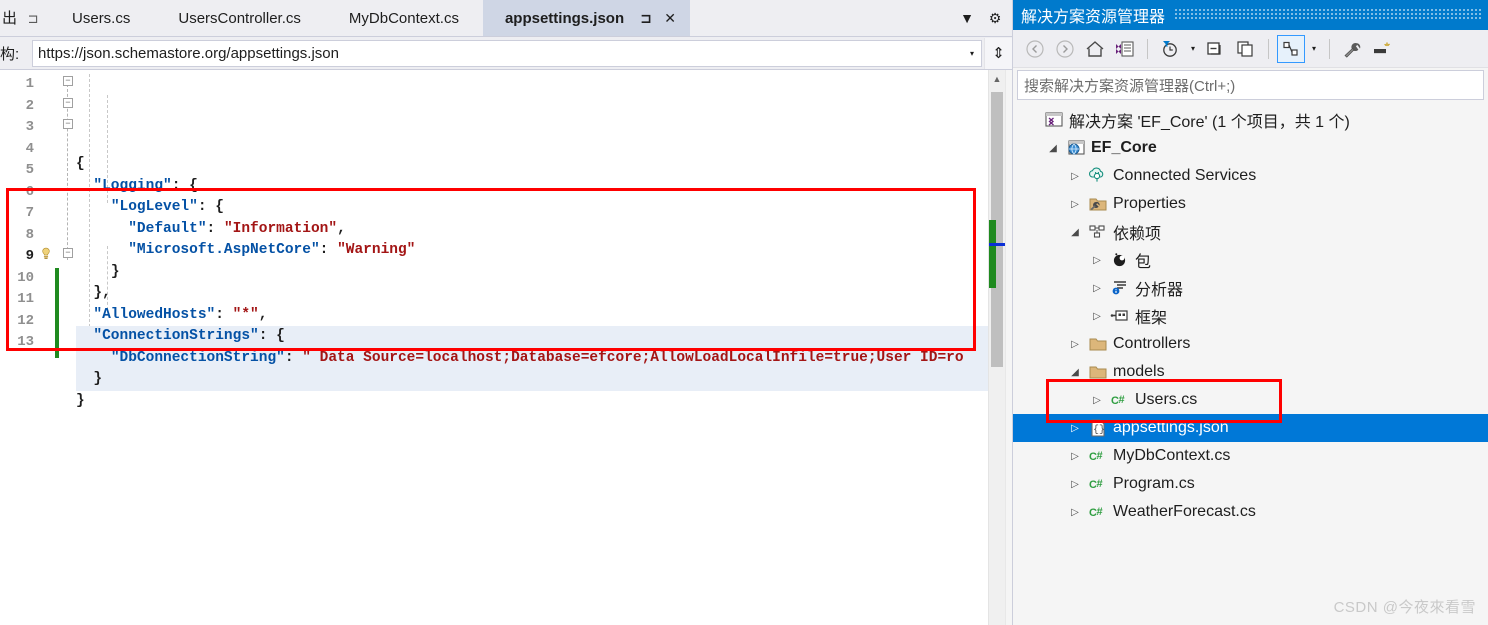 This screenshot has width=1488, height=625. I want to click on tree-item-weatherforecast.cs: ▷ C # WeatherForecast.cs, so click(1250, 512).